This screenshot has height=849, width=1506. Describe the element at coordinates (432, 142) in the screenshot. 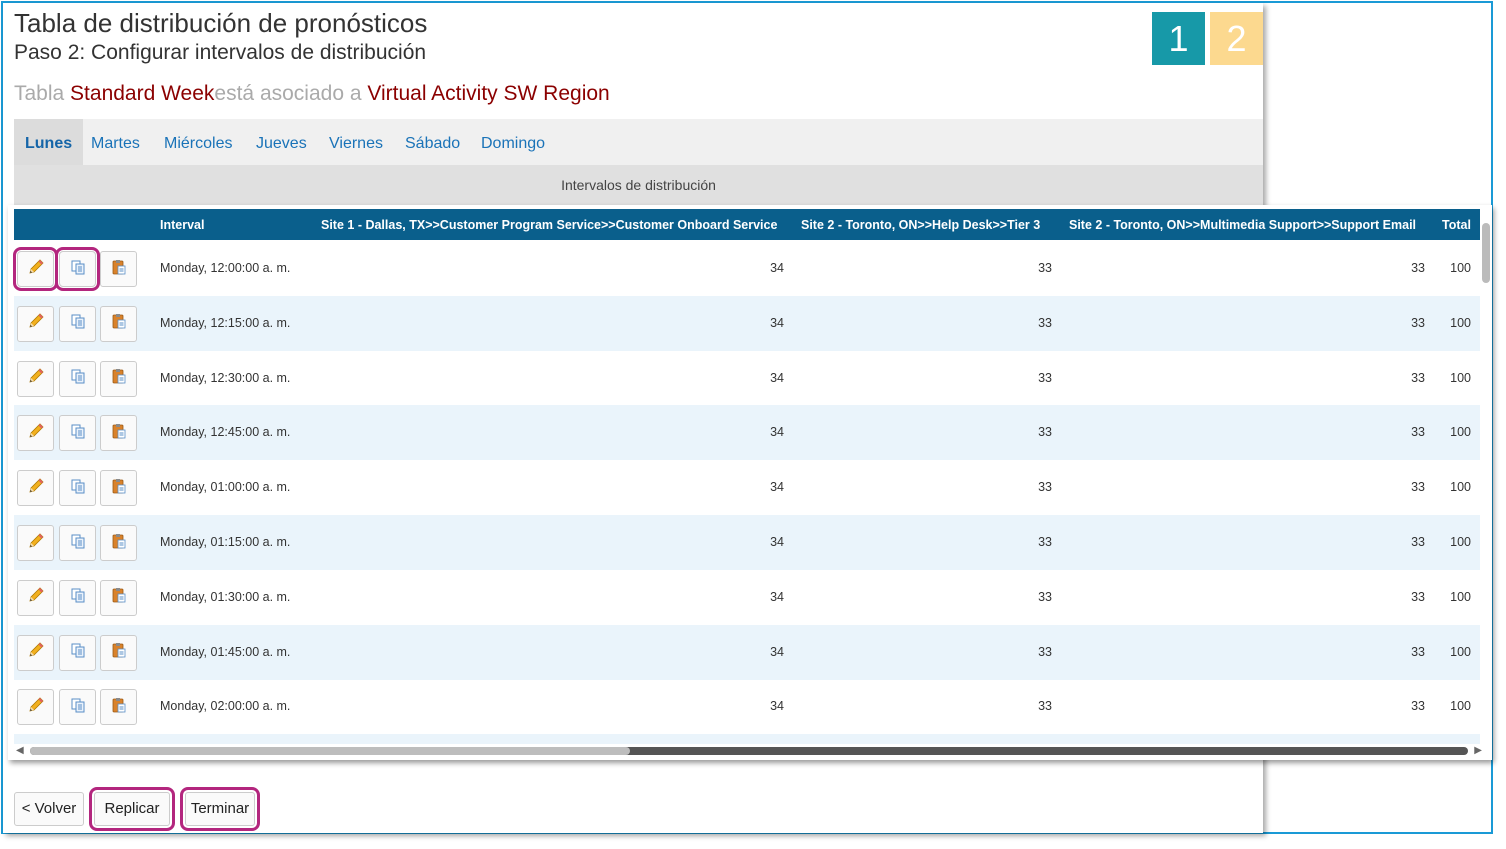

I see `tab-sabado: Sábado` at that location.